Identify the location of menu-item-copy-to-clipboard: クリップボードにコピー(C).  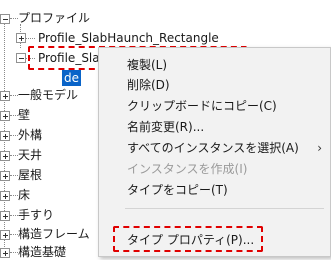
(202, 106).